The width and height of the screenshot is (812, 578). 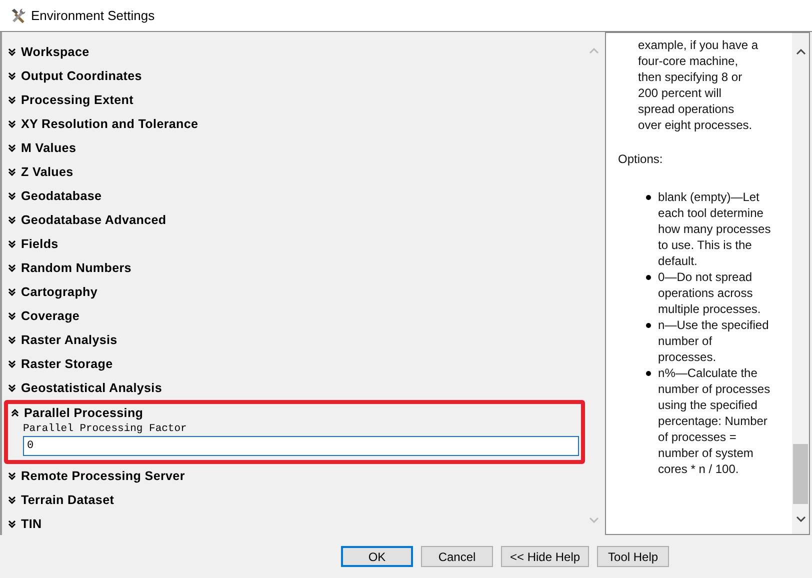 I want to click on scroll-down-icon, so click(x=801, y=519).